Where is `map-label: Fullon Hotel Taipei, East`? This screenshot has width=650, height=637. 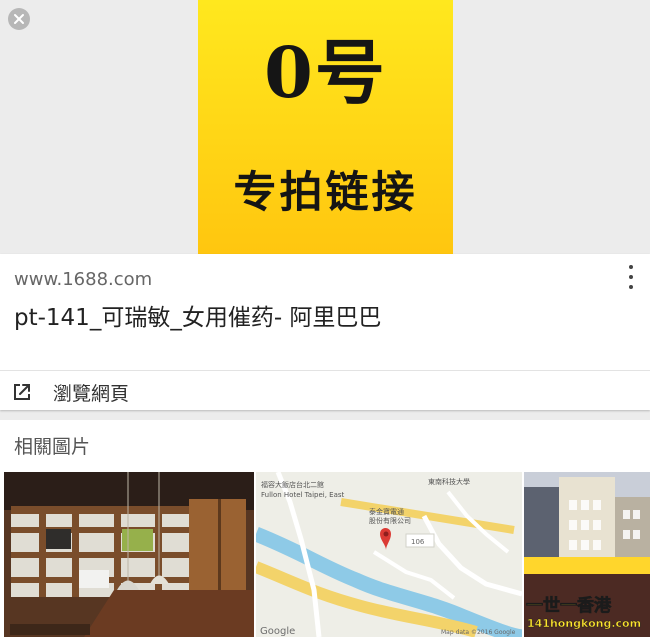
map-label: Fullon Hotel Taipei, East is located at coordinates (303, 495).